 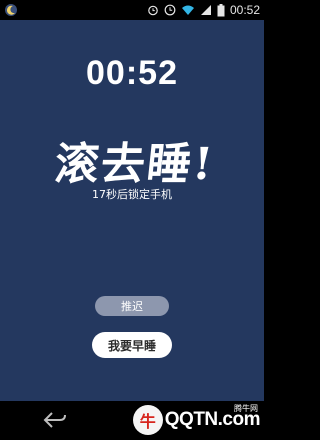 I want to click on battery-icon, so click(x=221, y=9).